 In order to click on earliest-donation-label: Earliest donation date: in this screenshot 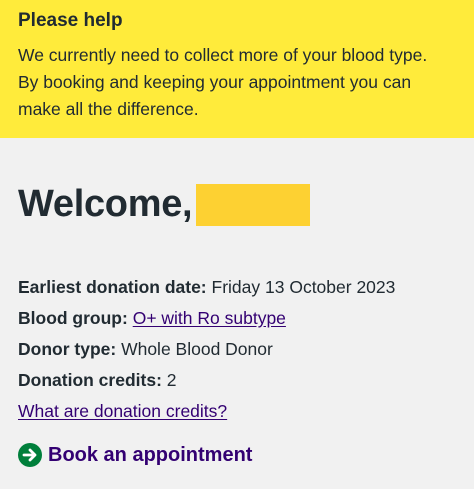, I will do `click(112, 287)`.